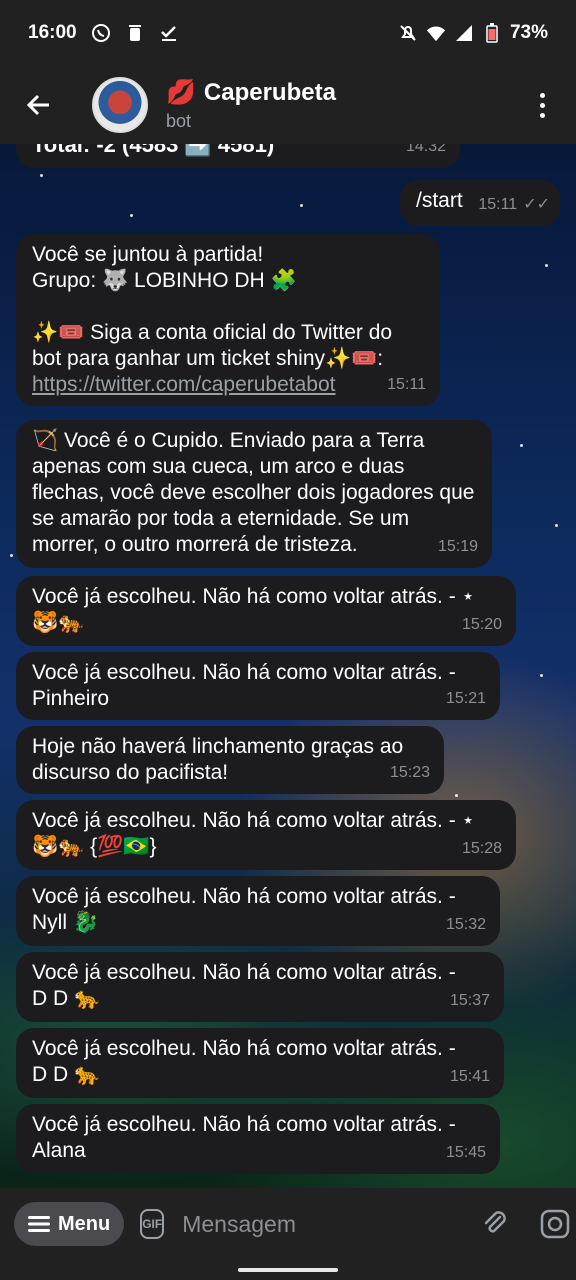 The image size is (576, 1280). I want to click on attach-button, so click(495, 1224).